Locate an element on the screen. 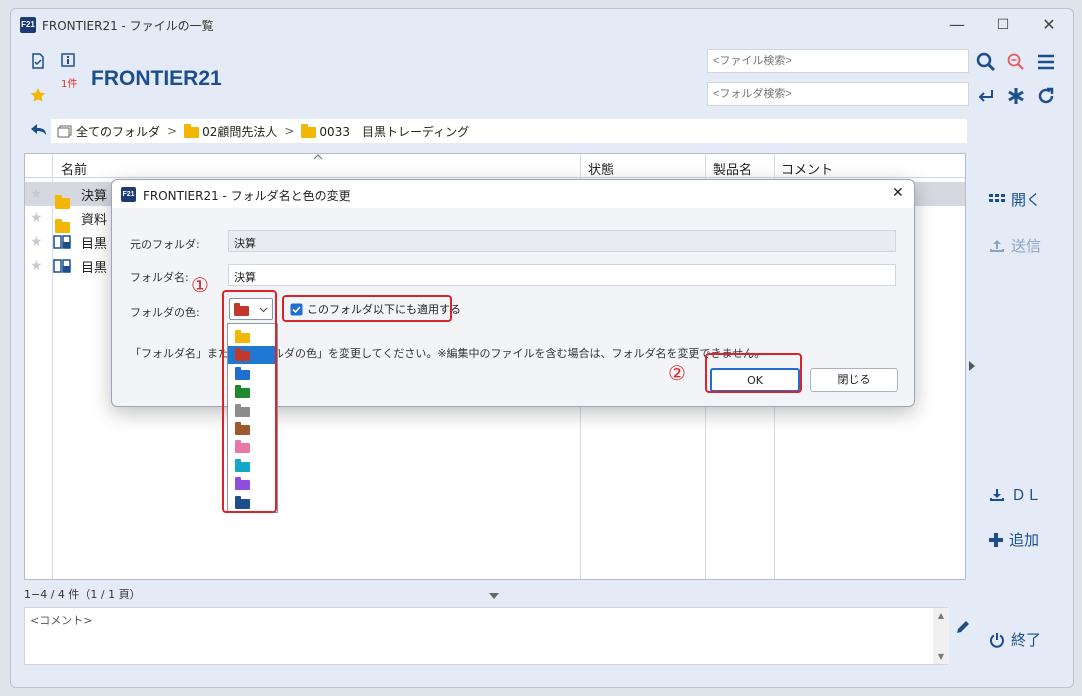 This screenshot has width=1082, height=696. plus-icon is located at coordinates (996, 539).